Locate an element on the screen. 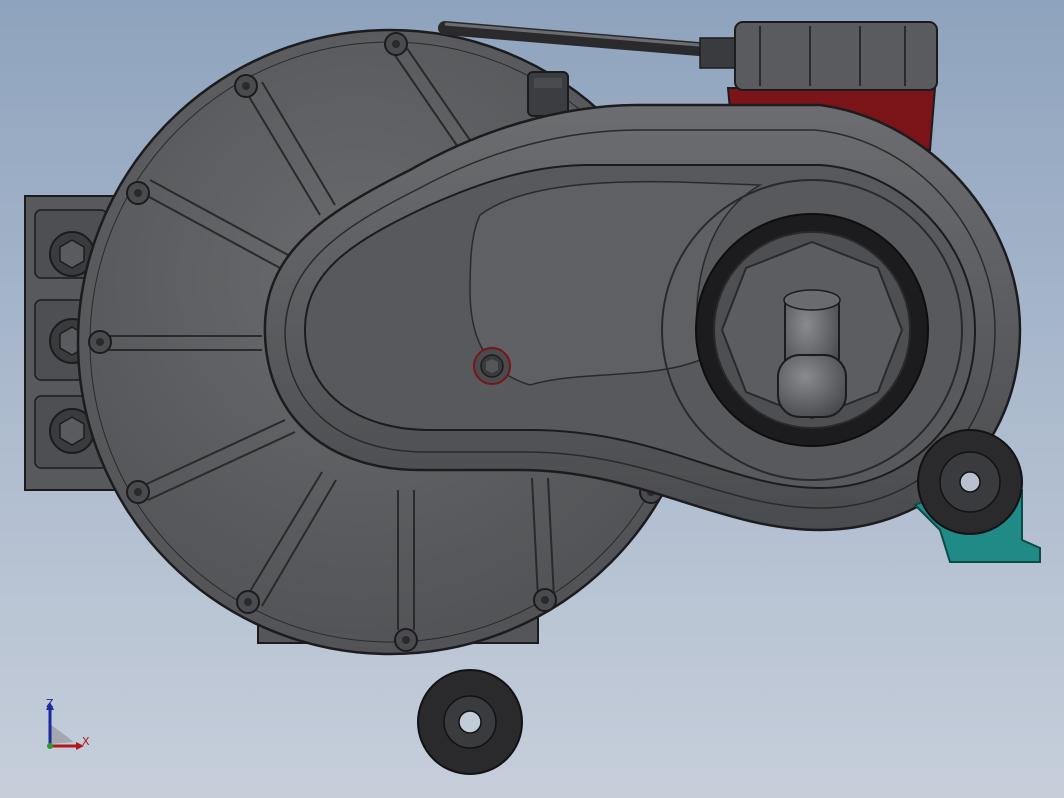 The width and height of the screenshot is (1064, 798). cover-screw is located at coordinates (492, 366).